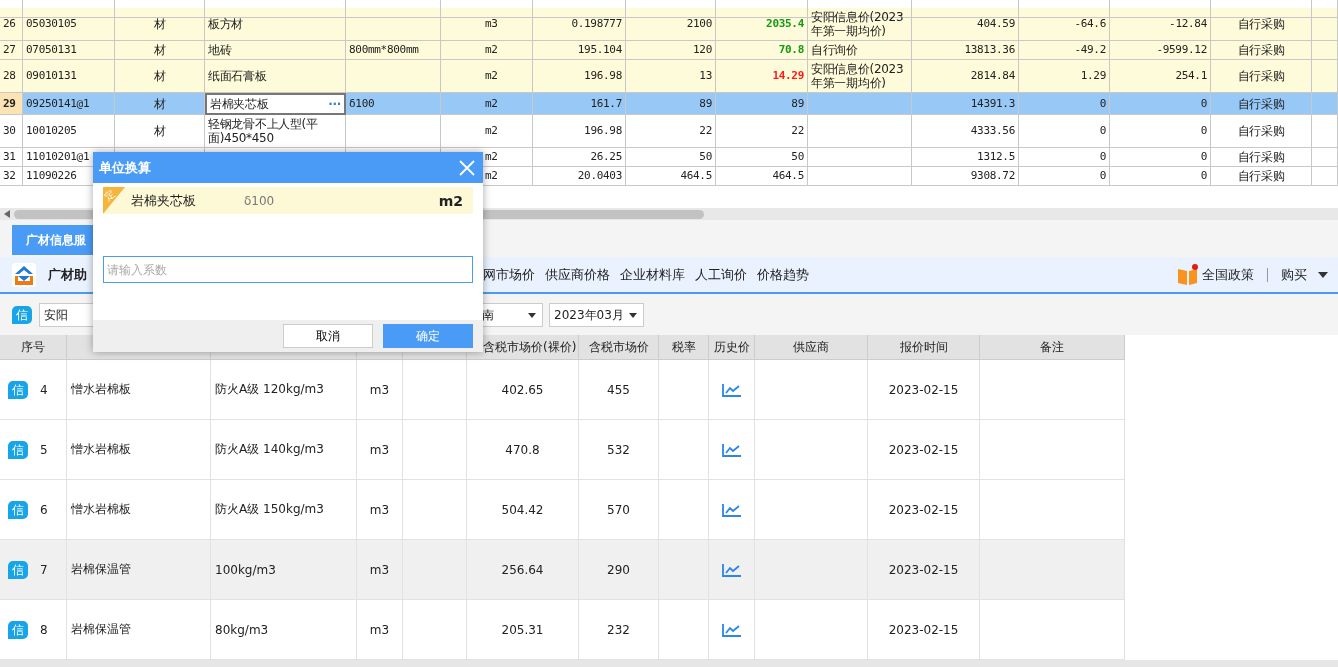 Image resolution: width=1338 pixels, height=667 pixels. What do you see at coordinates (1294, 274) in the screenshot?
I see `buy-menu: 购买` at bounding box center [1294, 274].